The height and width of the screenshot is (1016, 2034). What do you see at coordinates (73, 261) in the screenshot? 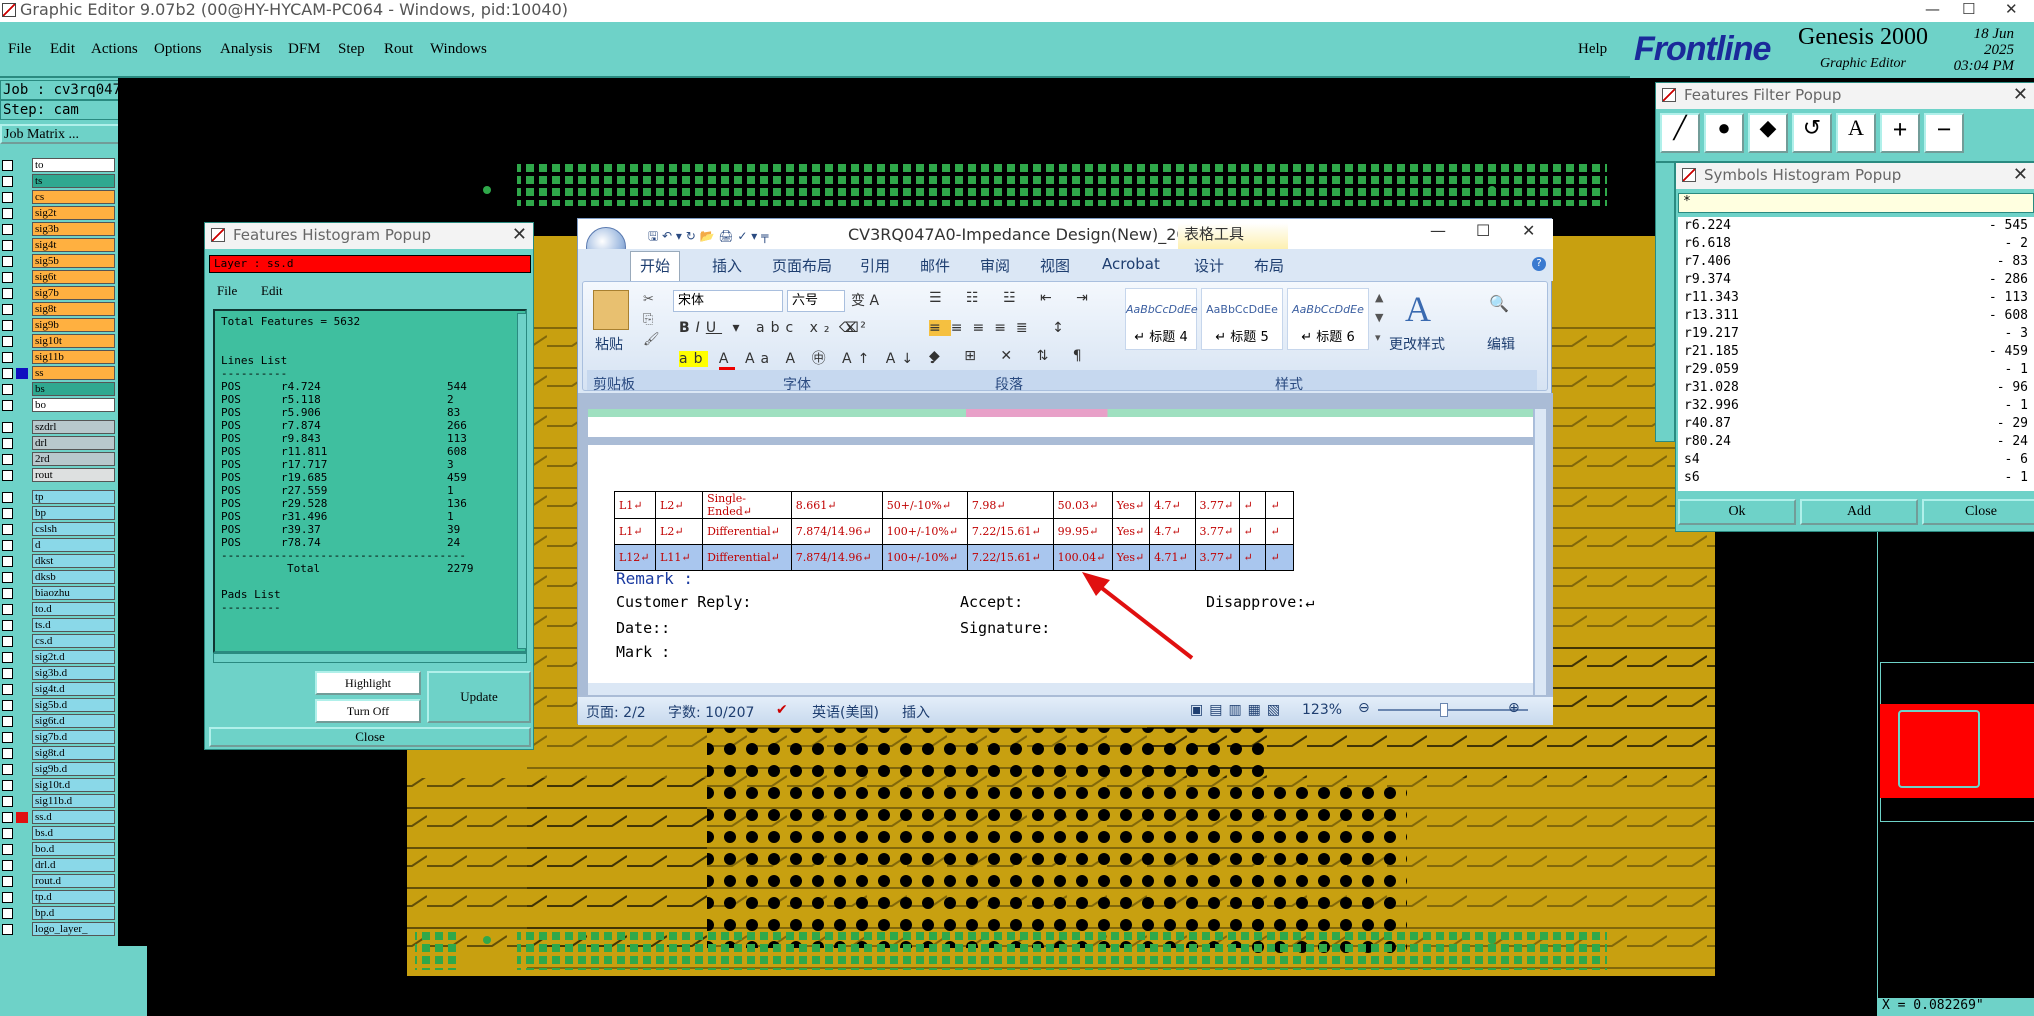
I see `layer-name: sig5b` at bounding box center [73, 261].